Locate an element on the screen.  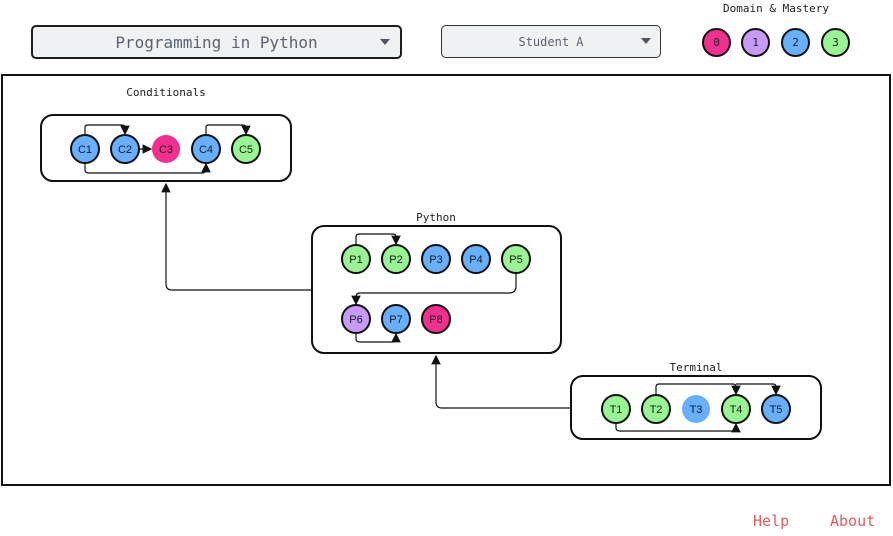
skill-node-label: T5 is located at coordinates (776, 410).